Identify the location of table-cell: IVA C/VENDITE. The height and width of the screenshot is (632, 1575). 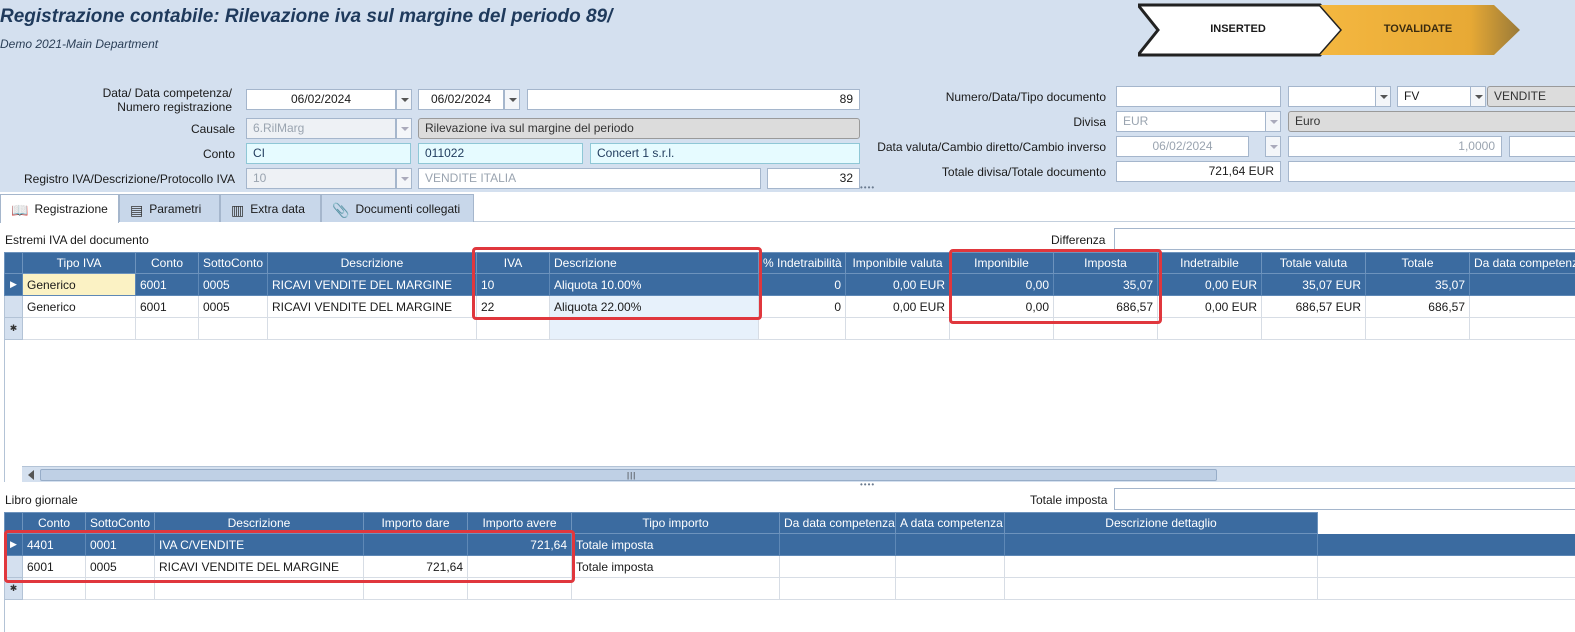
(259, 544).